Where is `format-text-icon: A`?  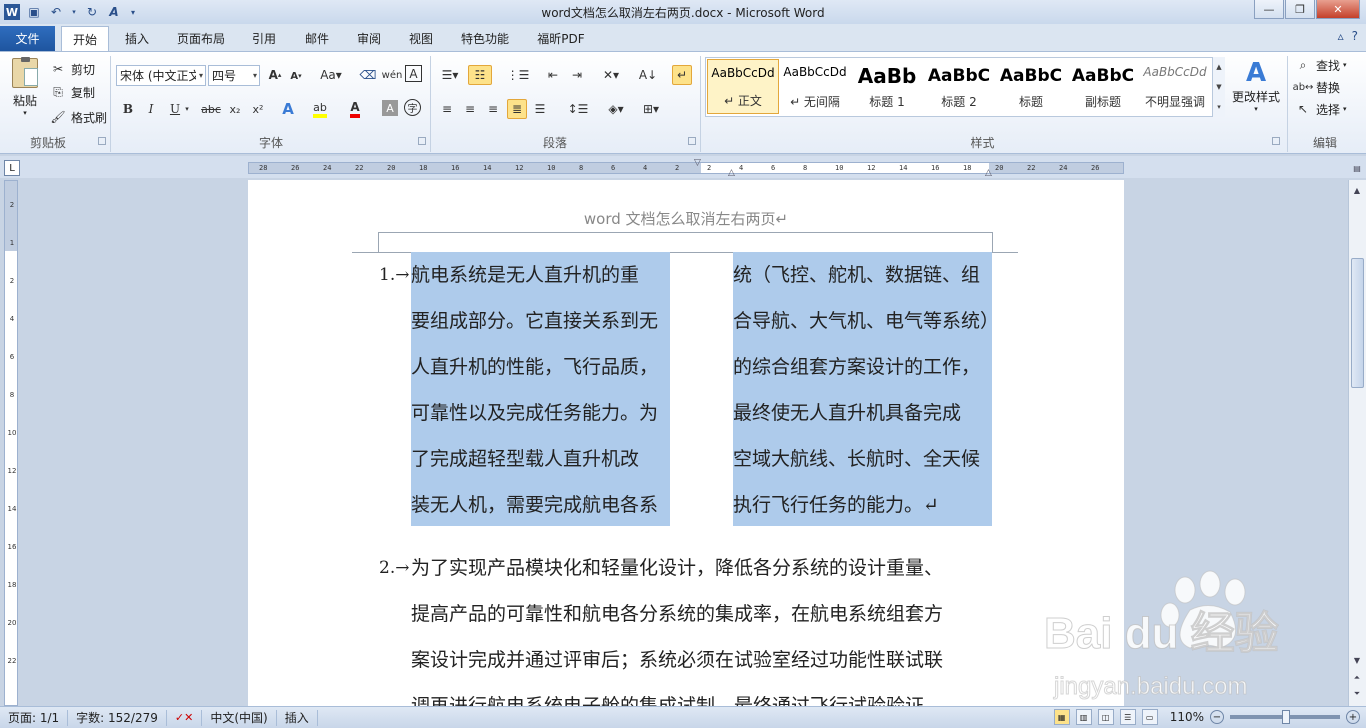
format-text-icon: A is located at coordinates (114, 12).